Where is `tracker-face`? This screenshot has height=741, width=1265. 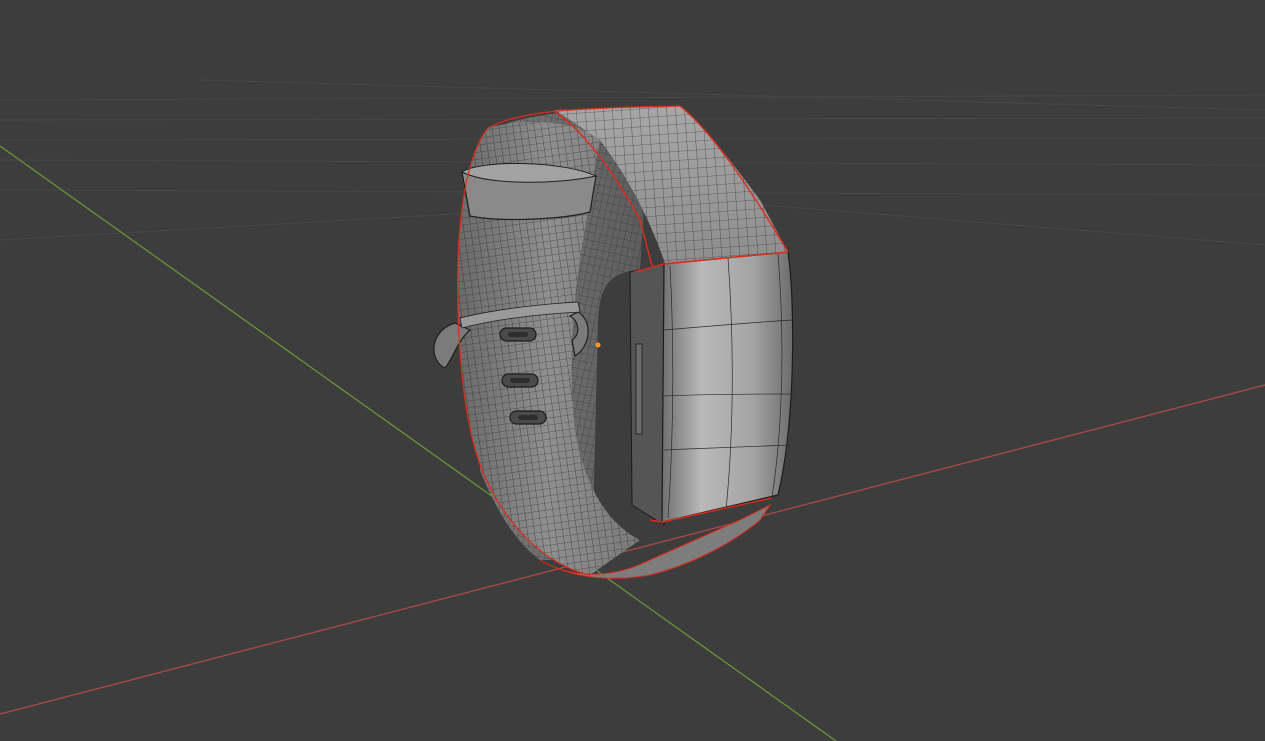
tracker-face is located at coordinates (727, 387).